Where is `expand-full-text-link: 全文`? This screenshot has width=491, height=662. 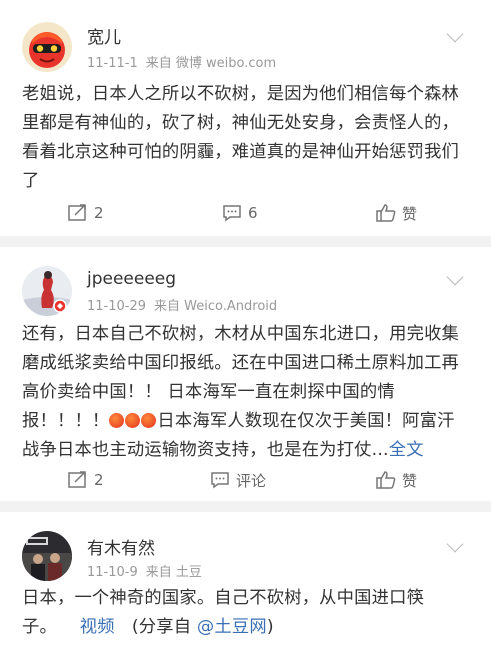
expand-full-text-link: 全文 is located at coordinates (406, 450).